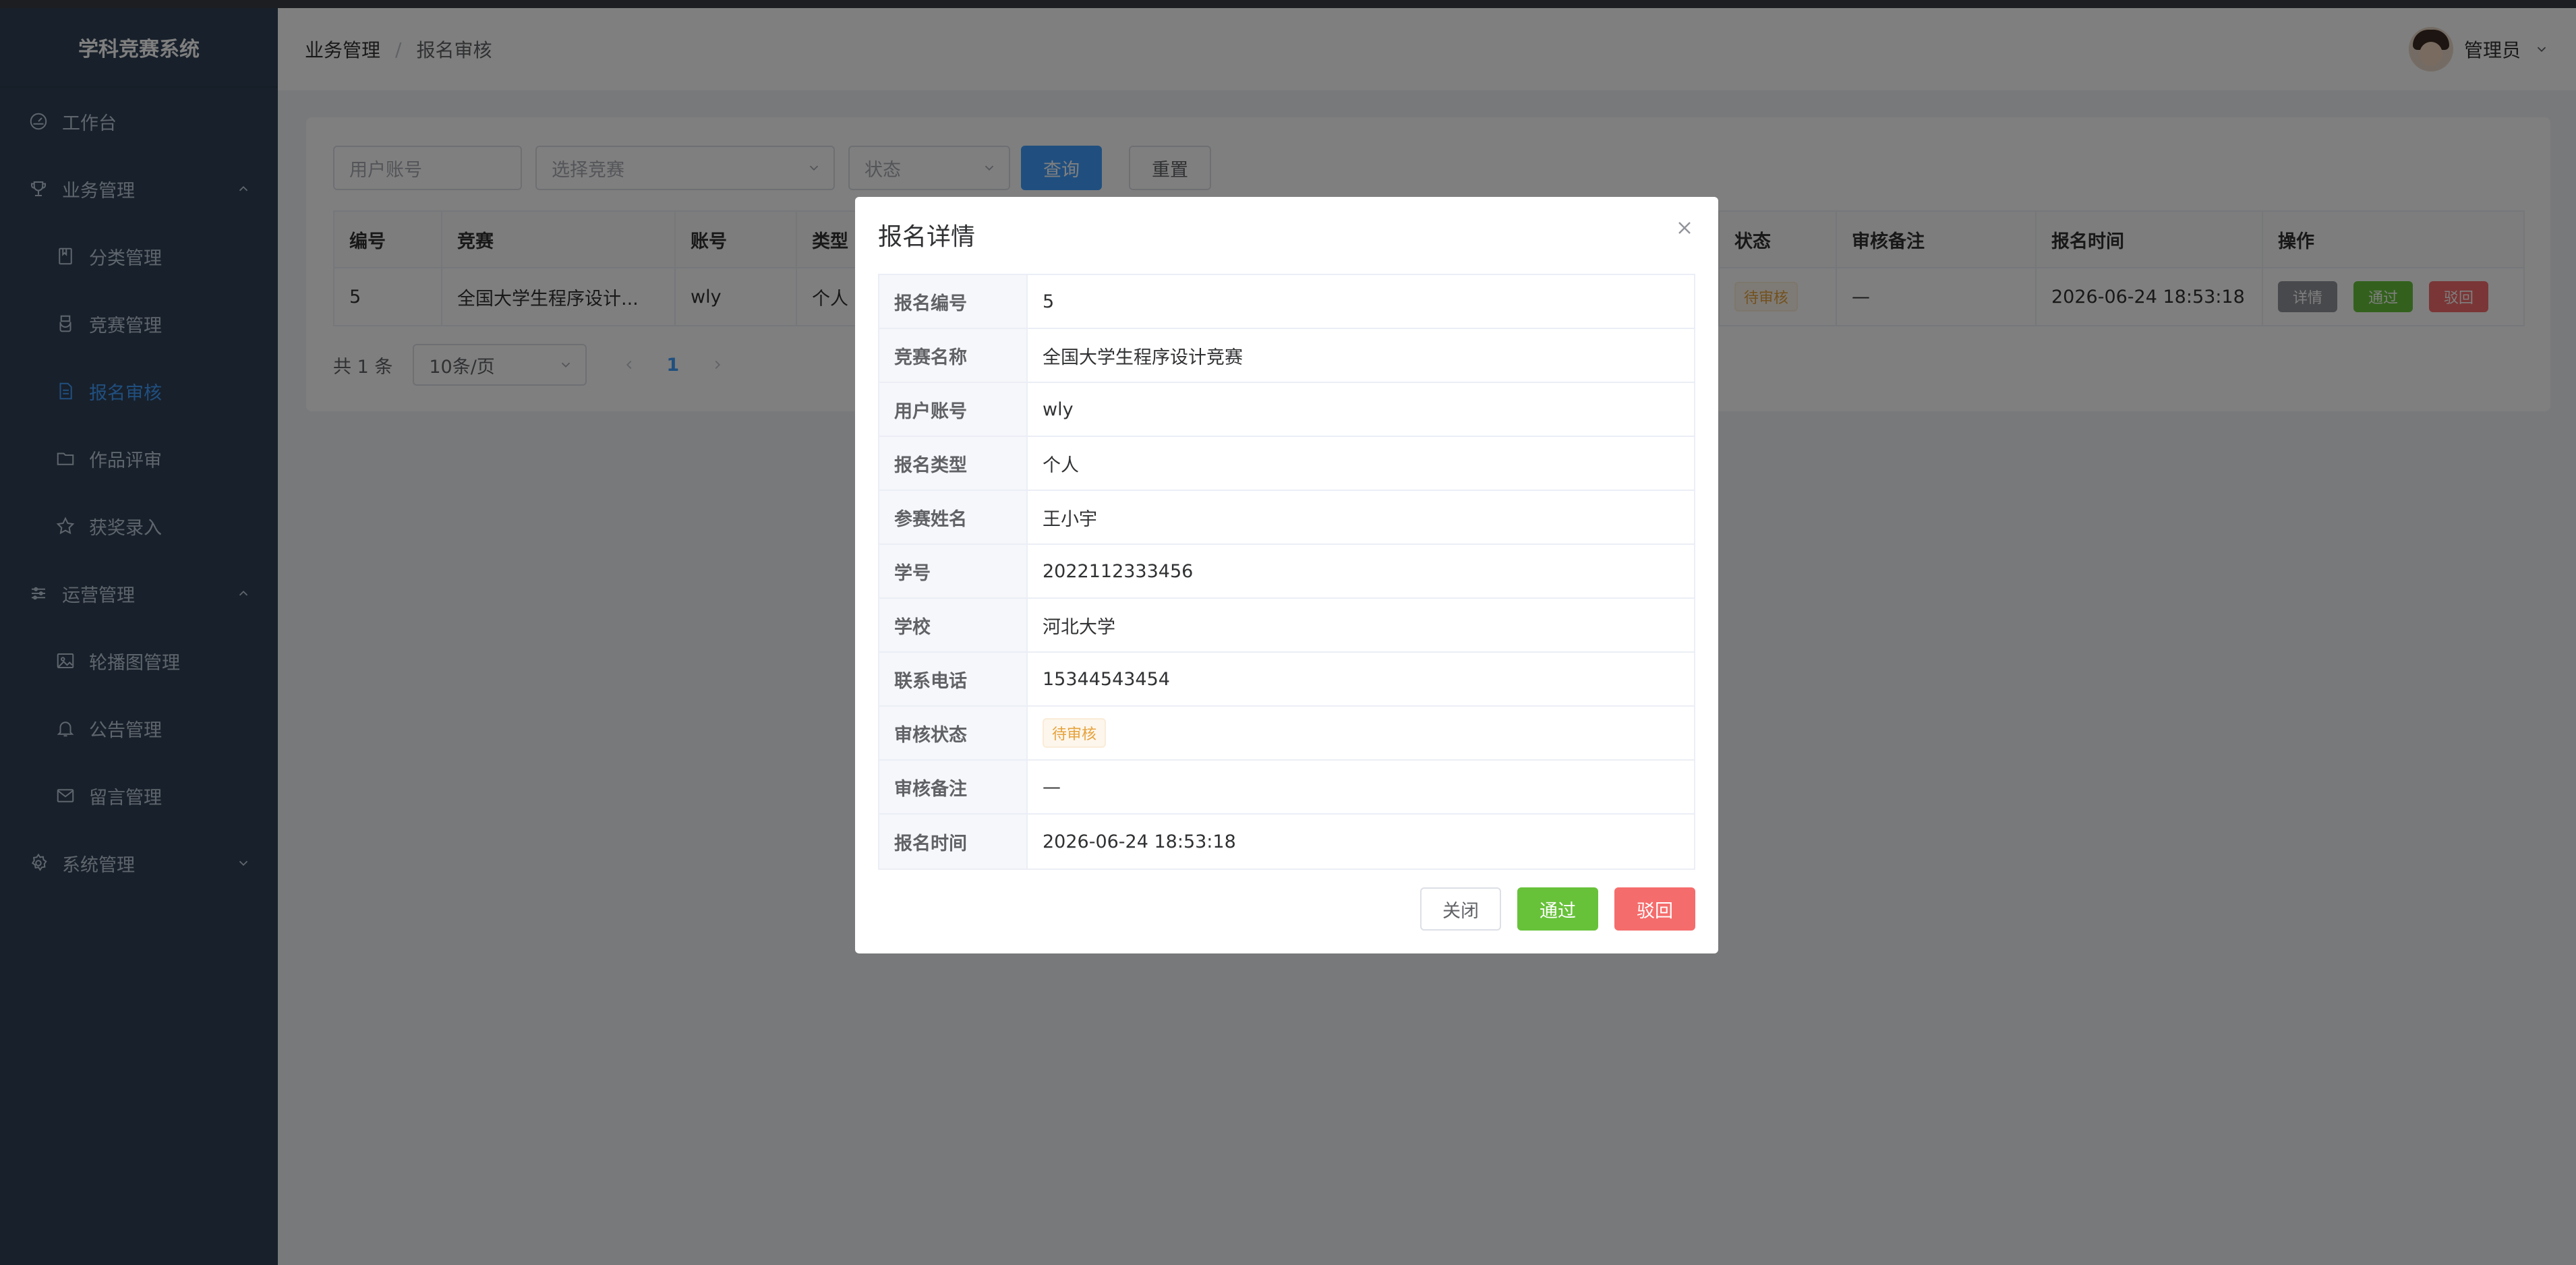  What do you see at coordinates (1286, 302) in the screenshot?
I see `detail-row: 报名编号 5` at bounding box center [1286, 302].